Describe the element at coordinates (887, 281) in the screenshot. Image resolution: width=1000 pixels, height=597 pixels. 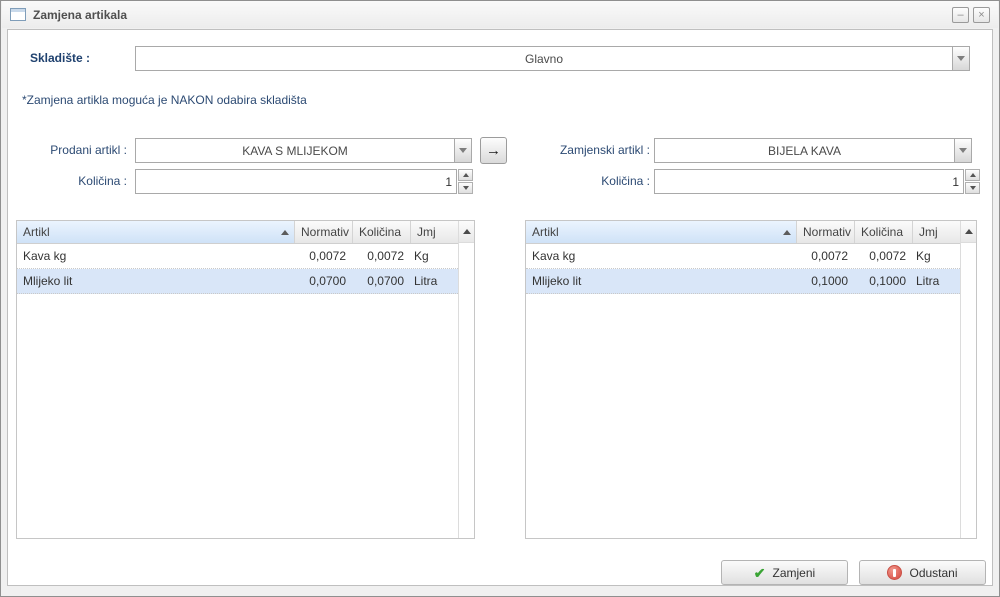
I see `cell-kolicina: 0,1000` at that location.